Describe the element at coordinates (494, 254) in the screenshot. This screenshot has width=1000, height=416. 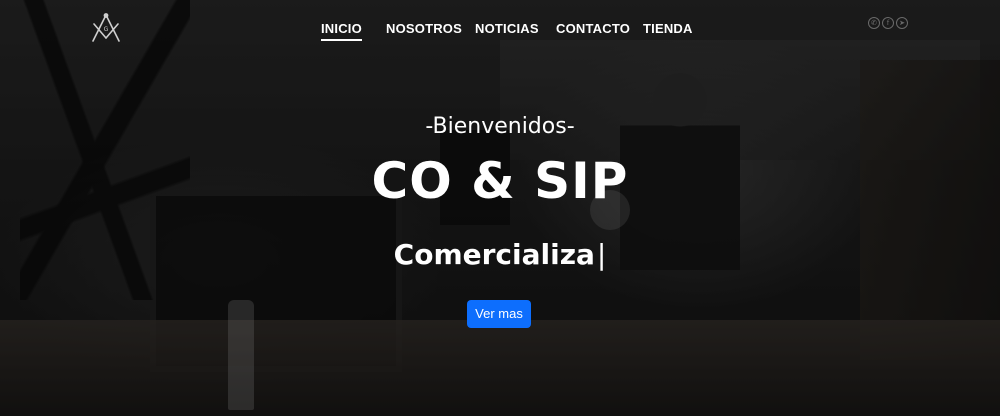
I see `typed-text: Comercializa` at that location.